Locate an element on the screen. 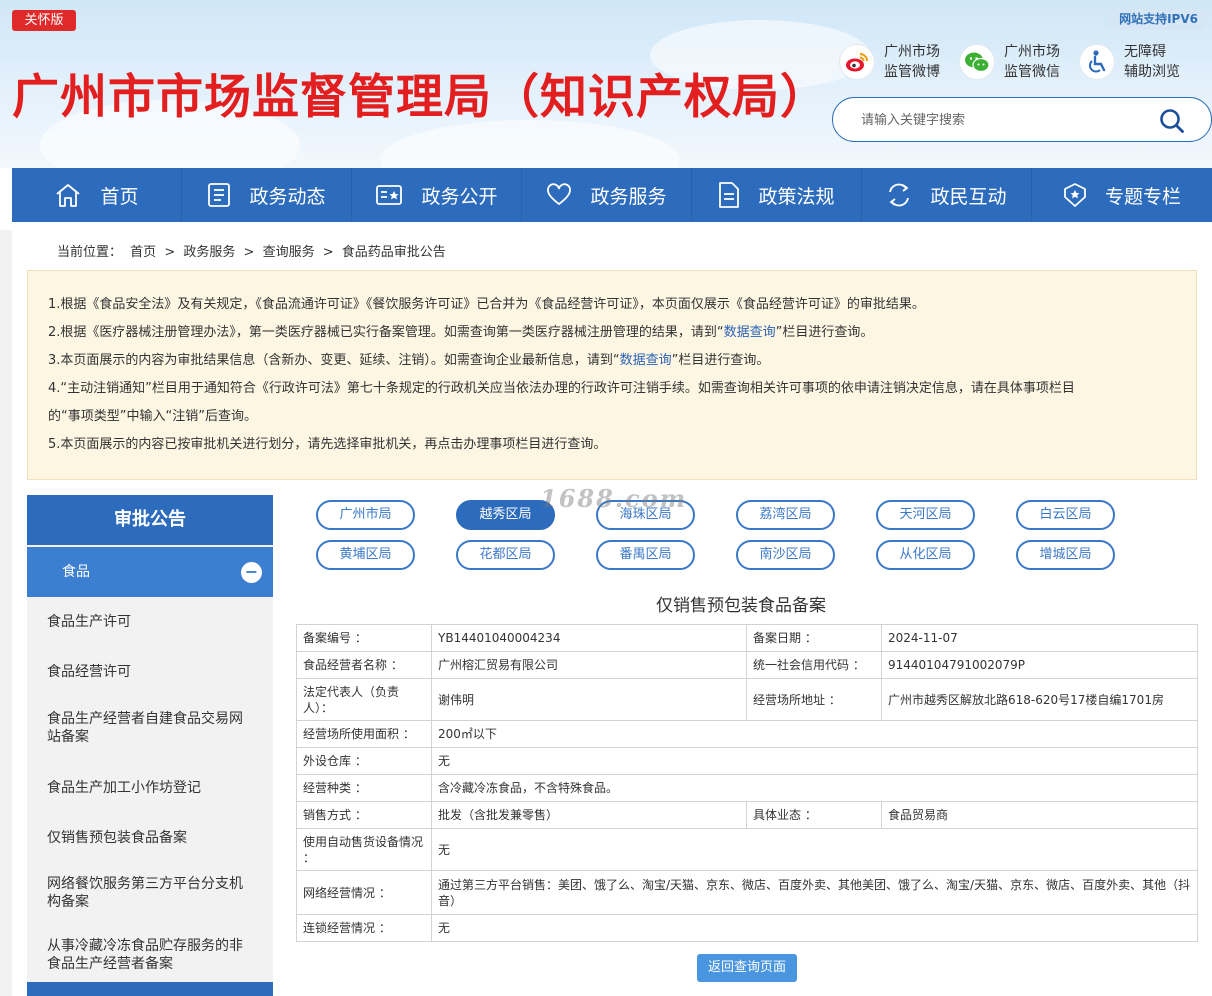  district-huadu: 花都区局 is located at coordinates (505, 555).